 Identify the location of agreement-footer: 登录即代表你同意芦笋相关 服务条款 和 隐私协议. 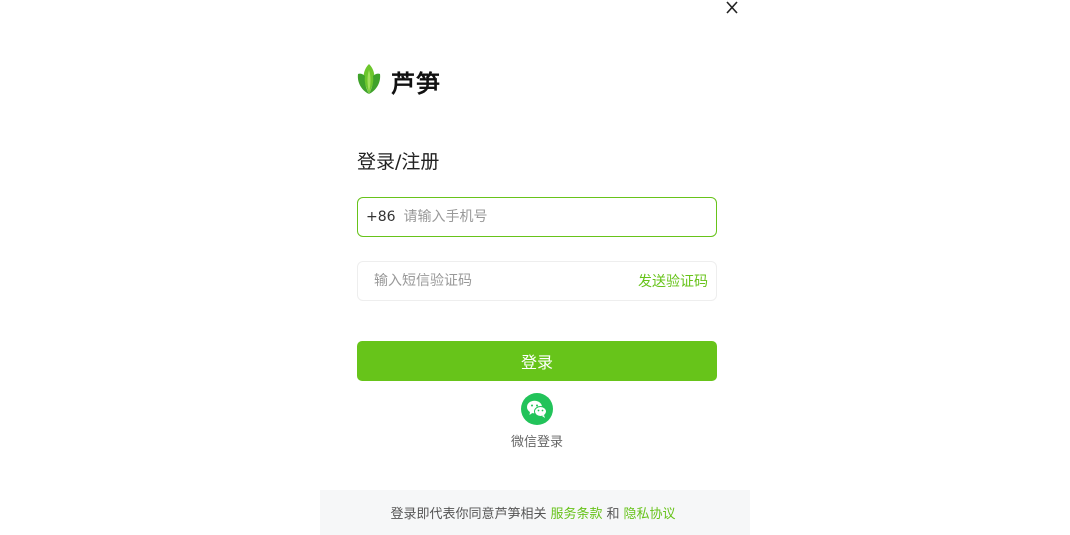
(535, 512).